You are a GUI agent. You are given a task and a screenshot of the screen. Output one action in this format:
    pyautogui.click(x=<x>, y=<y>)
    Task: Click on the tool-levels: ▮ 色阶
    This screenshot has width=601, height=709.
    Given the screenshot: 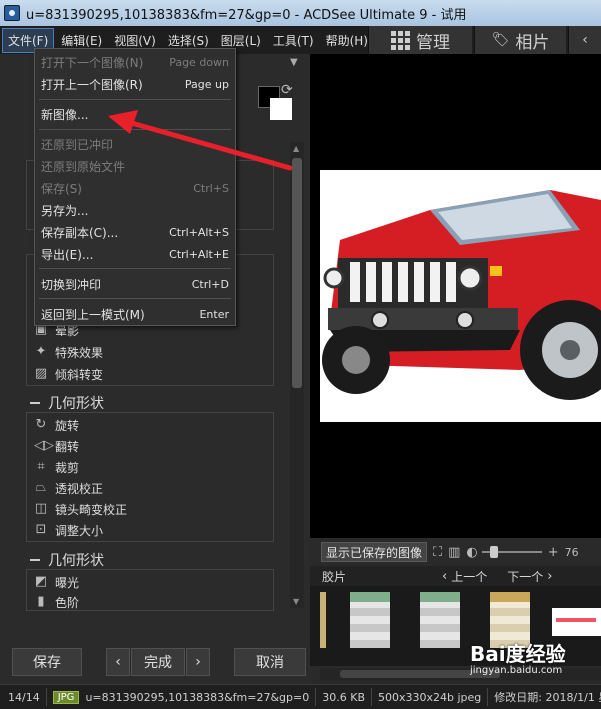 What is the action you would take?
    pyautogui.click(x=56, y=602)
    